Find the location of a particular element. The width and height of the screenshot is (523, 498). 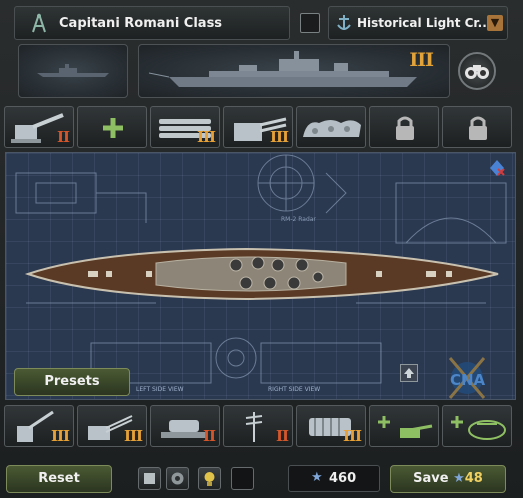

module-slot-10: II is located at coordinates (185, 426).